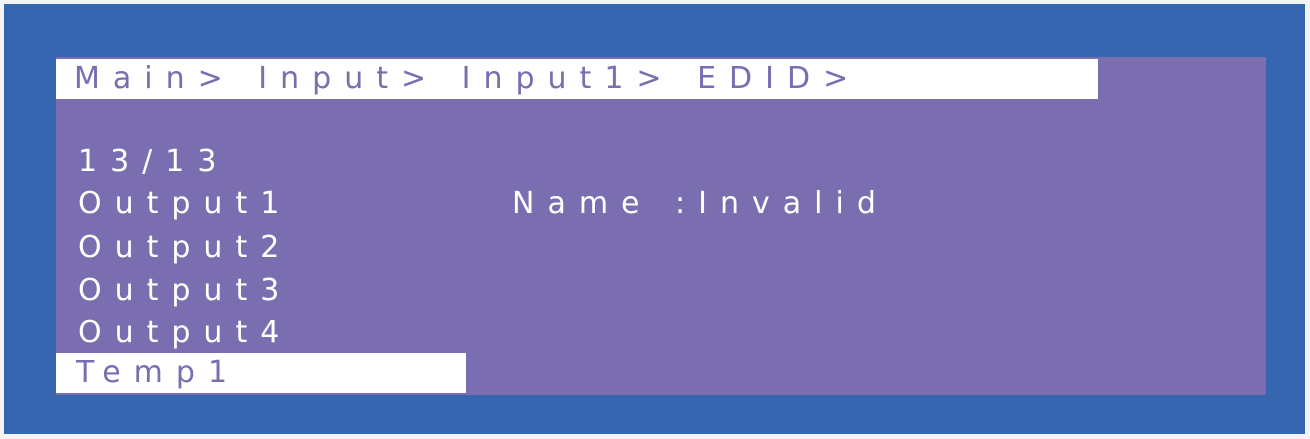  Describe the element at coordinates (154, 161) in the screenshot. I see `page-counter: 13/13` at that location.